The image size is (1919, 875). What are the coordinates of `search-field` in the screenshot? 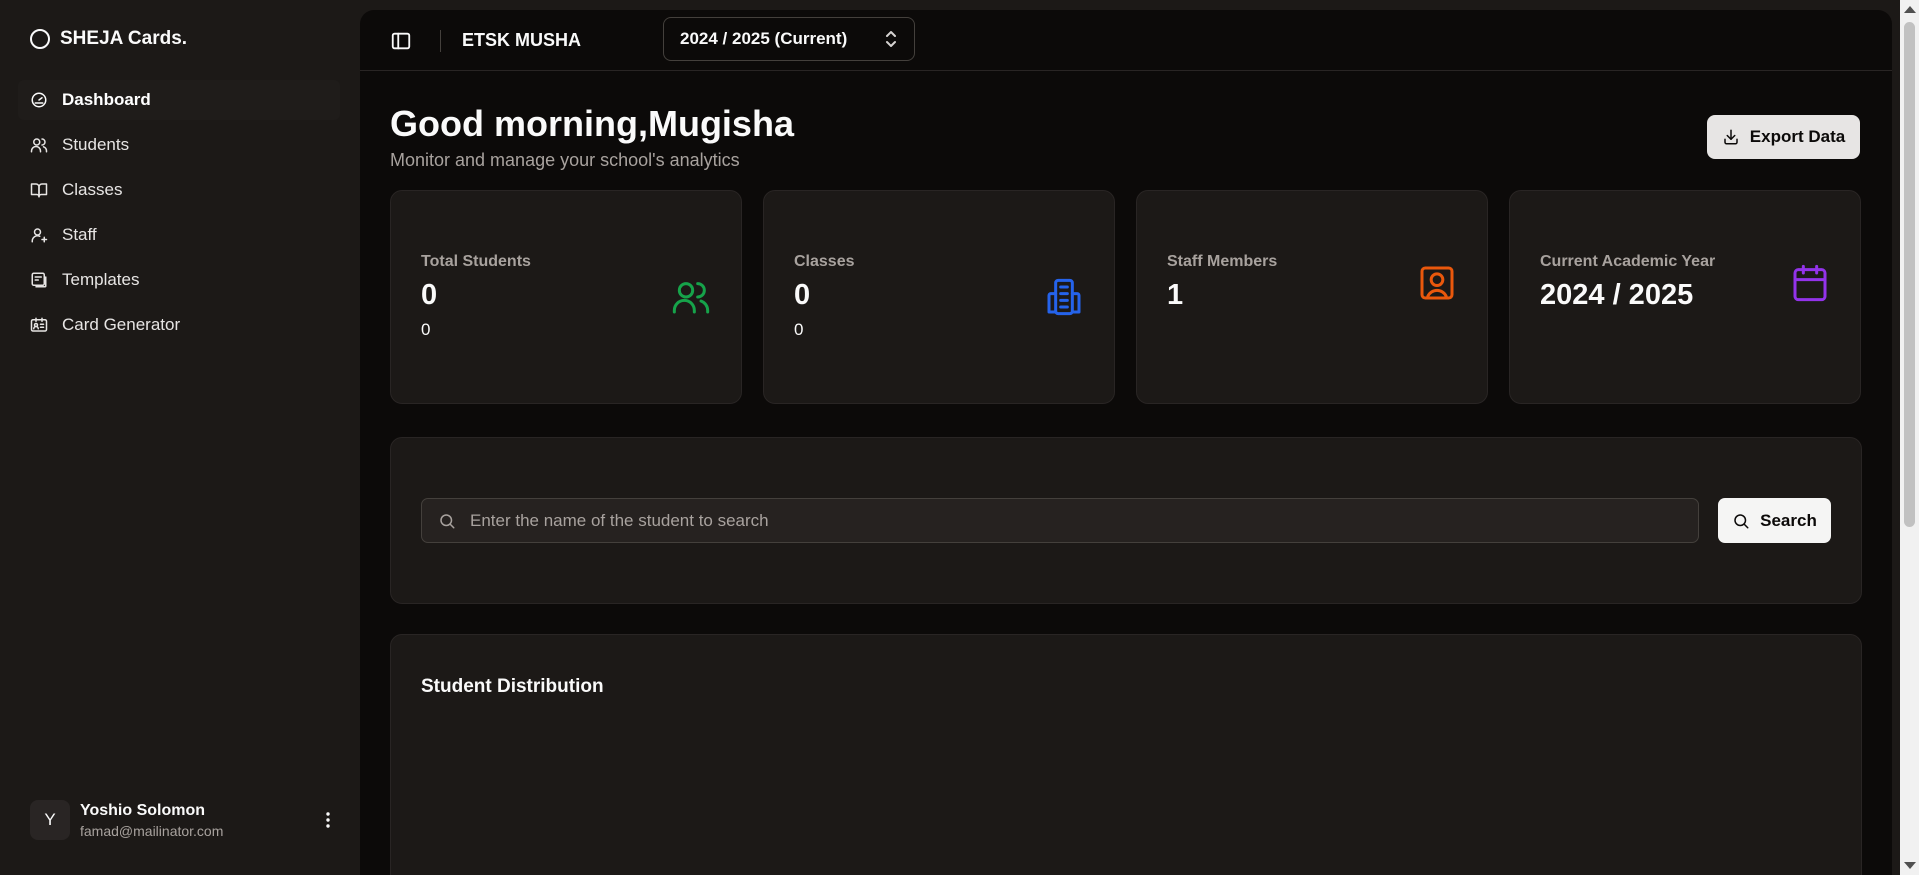 It's located at (1060, 520).